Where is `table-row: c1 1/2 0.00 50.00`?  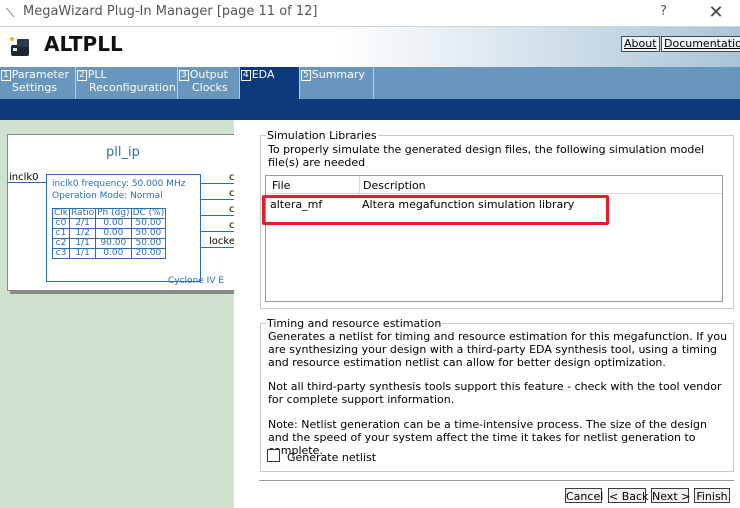
table-row: c1 1/2 0.00 50.00 is located at coordinates (109, 233).